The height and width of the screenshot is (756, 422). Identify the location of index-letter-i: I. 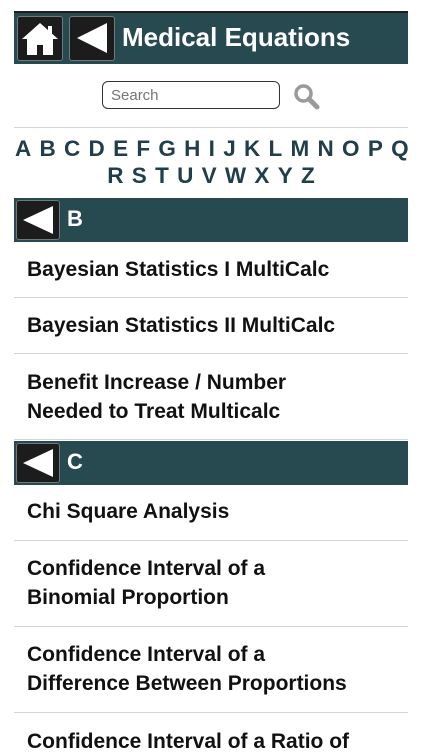
(212, 149).